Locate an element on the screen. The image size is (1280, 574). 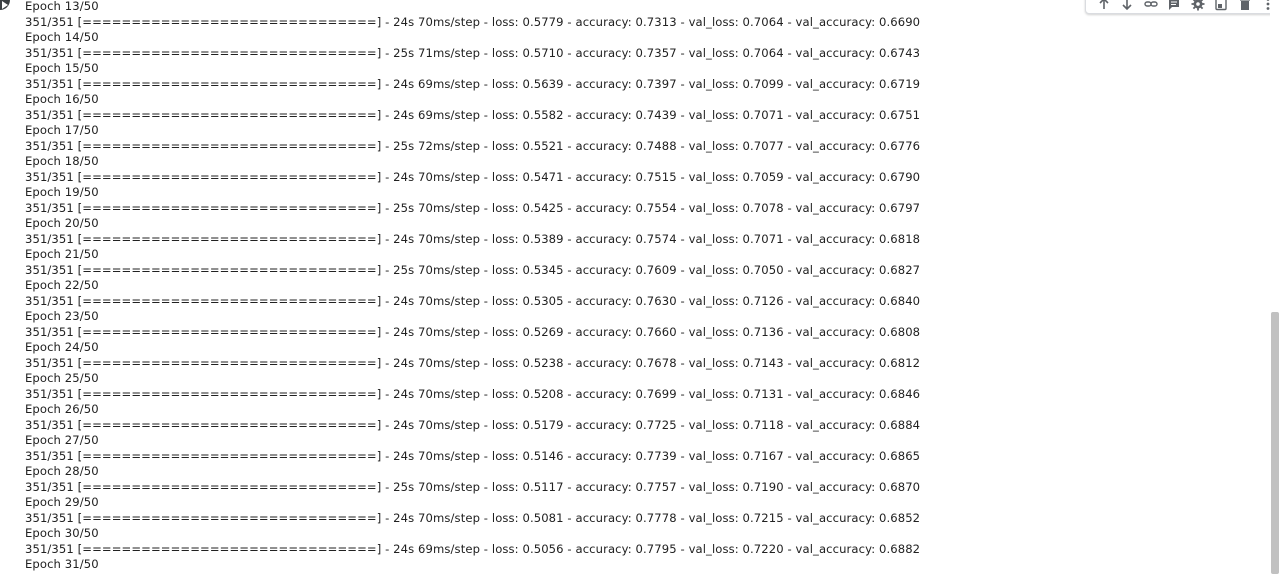
epoch-line: Epoch 18/50 is located at coordinates (62, 161).